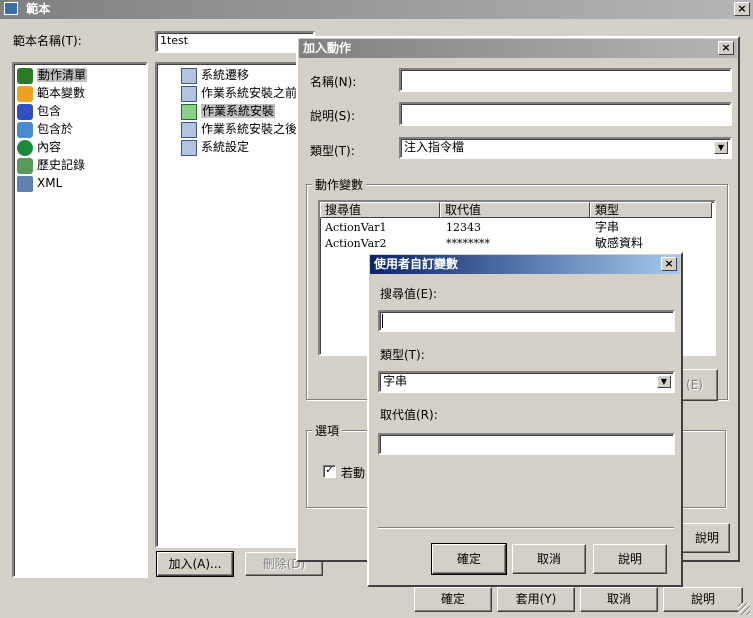 The width and height of the screenshot is (753, 618). What do you see at coordinates (62, 75) in the screenshot?
I see `category-label: 動作清單` at bounding box center [62, 75].